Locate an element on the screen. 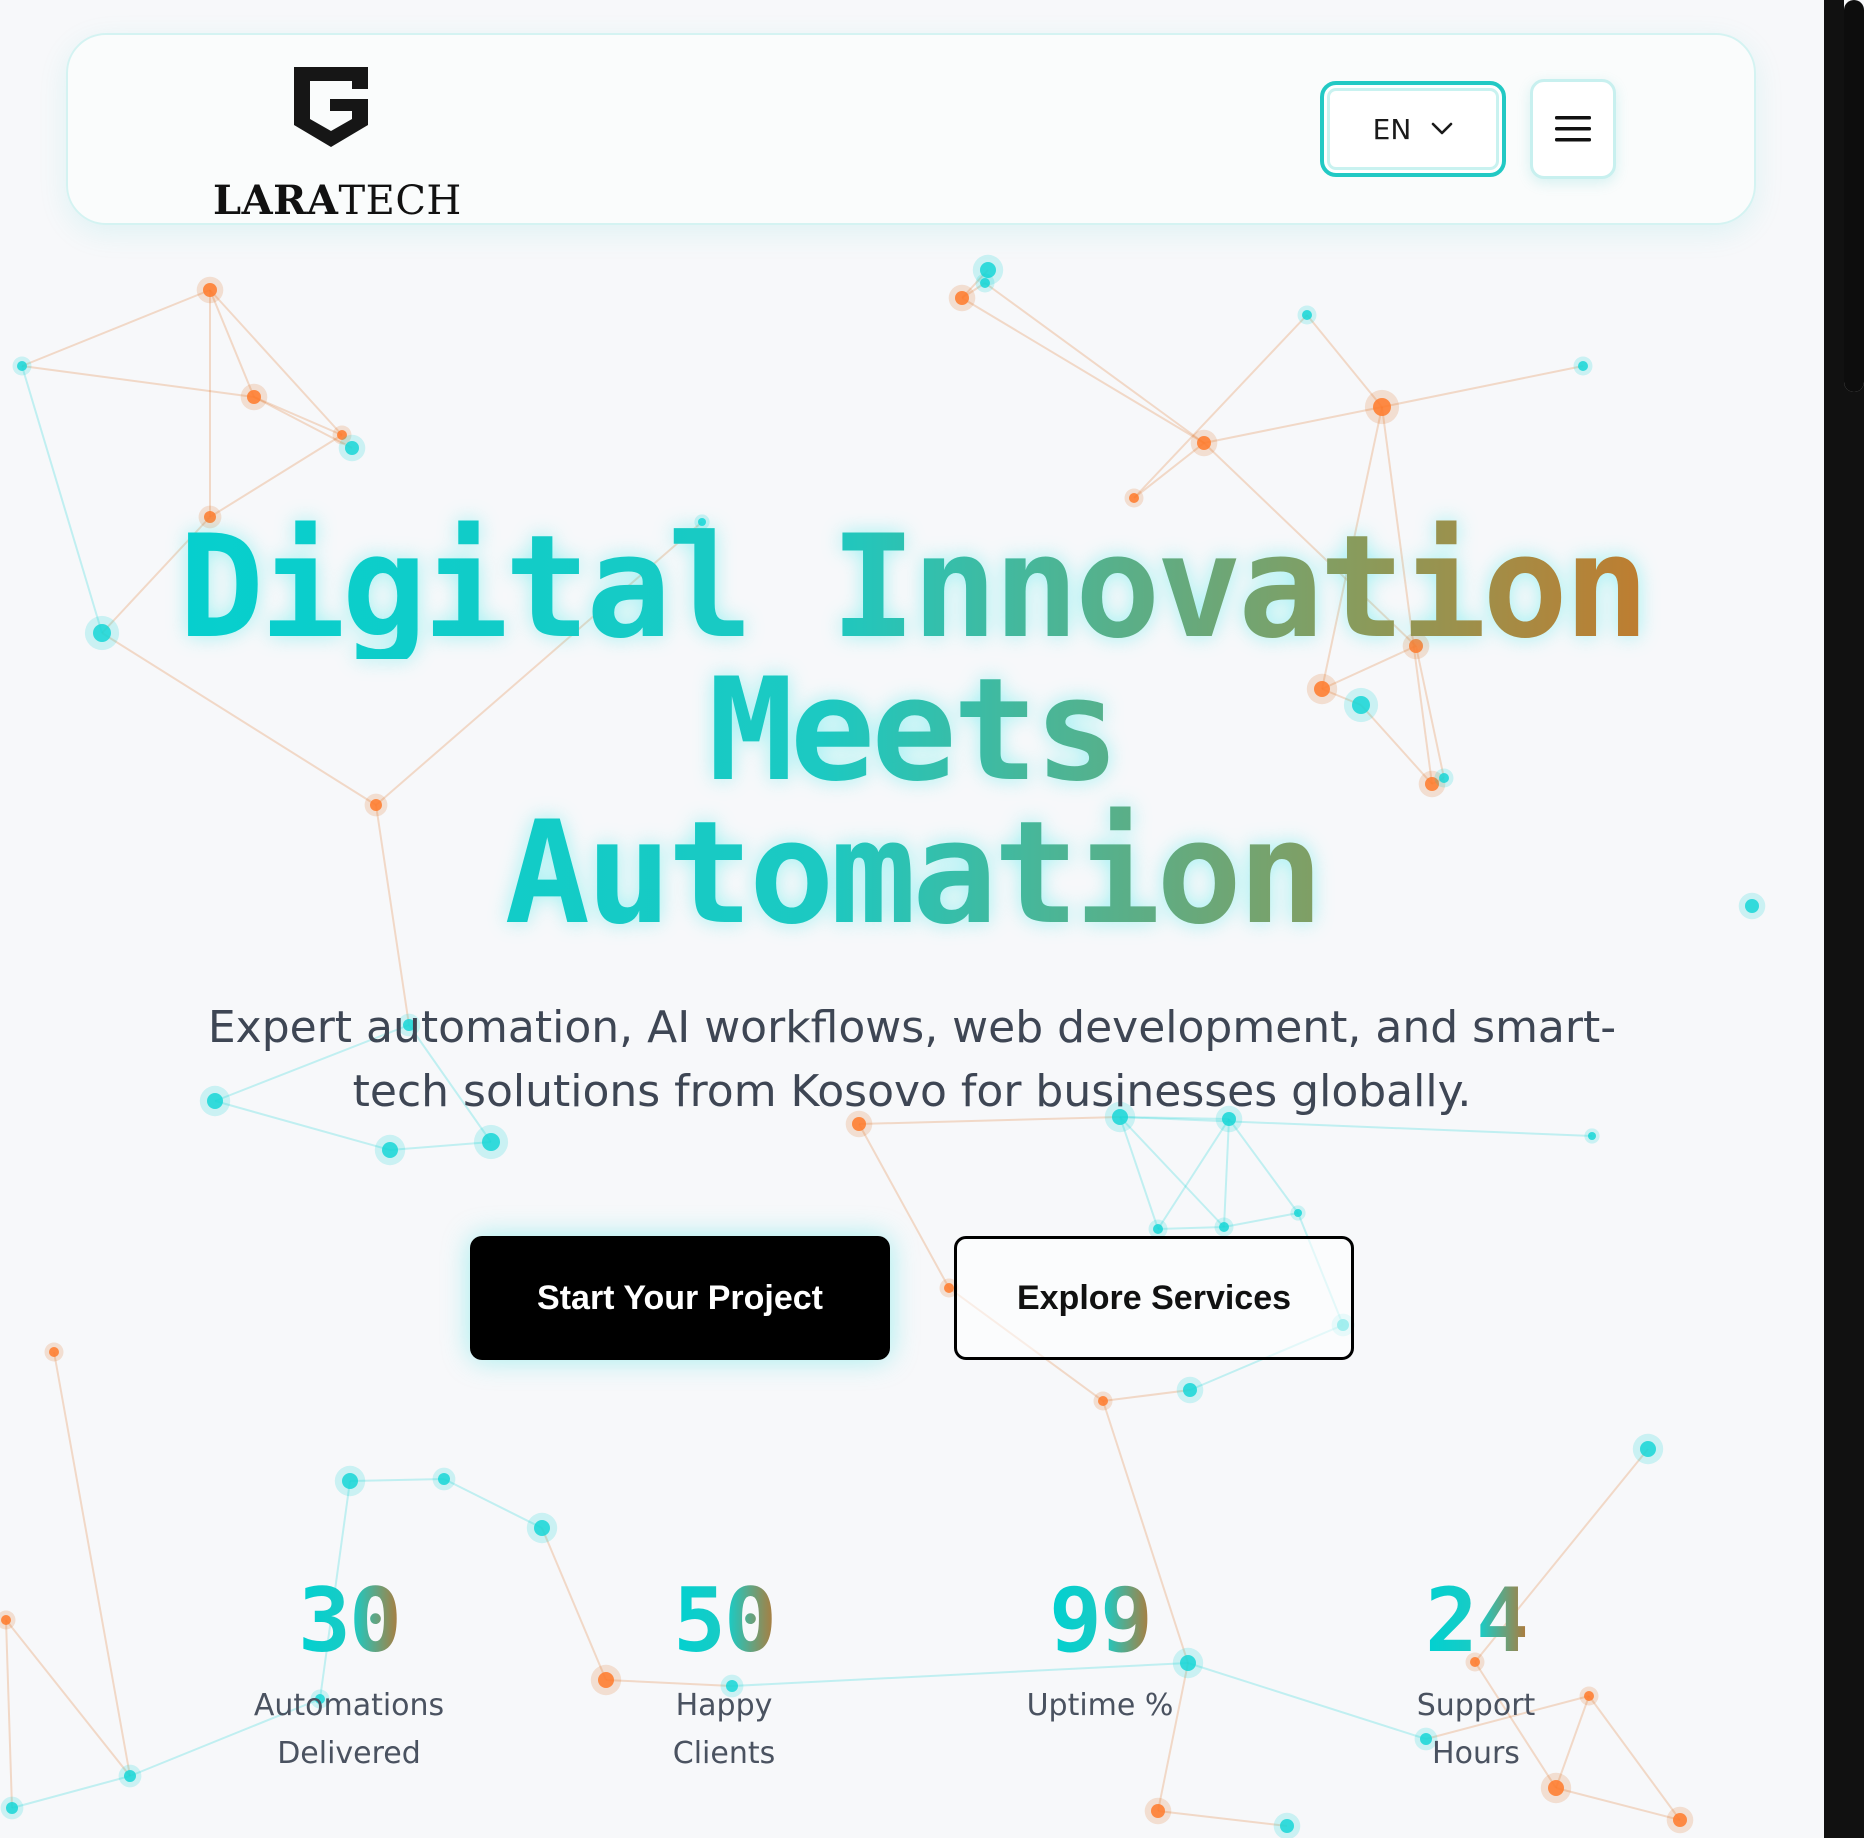 The image size is (1864, 1838). scrollbar-thumb is located at coordinates (1854, 196).